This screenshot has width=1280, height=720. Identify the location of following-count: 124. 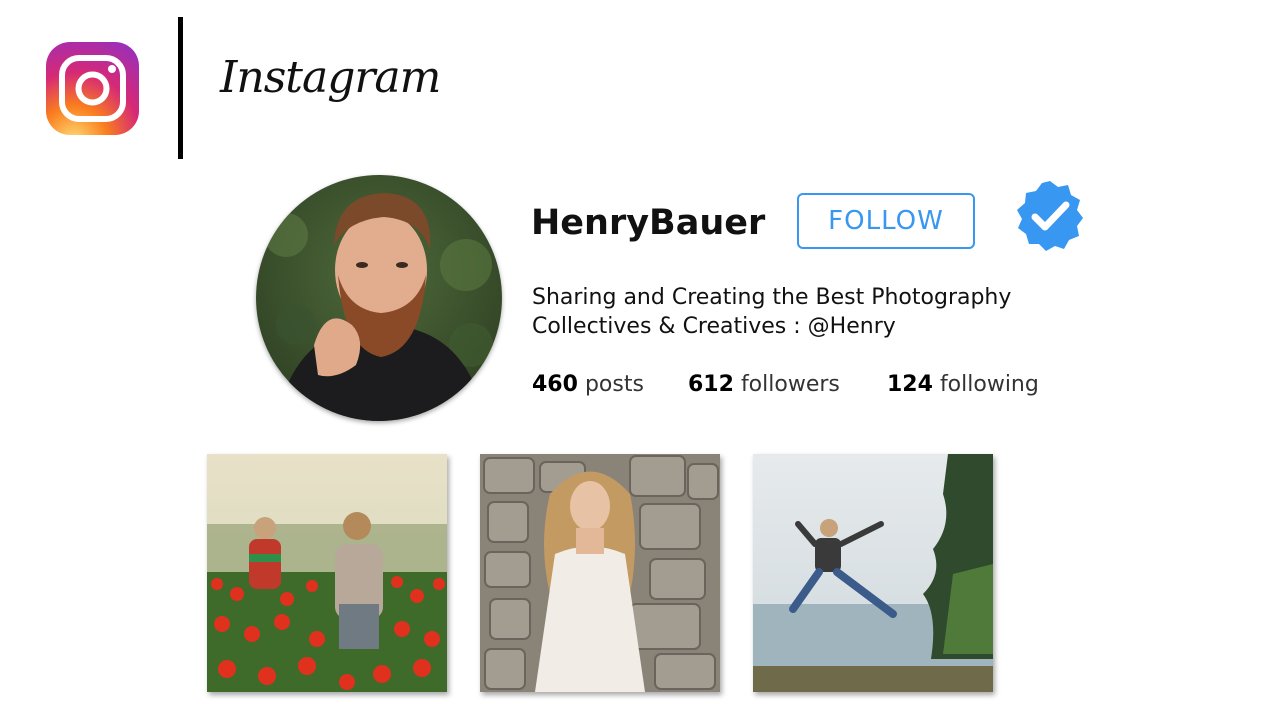
(910, 384).